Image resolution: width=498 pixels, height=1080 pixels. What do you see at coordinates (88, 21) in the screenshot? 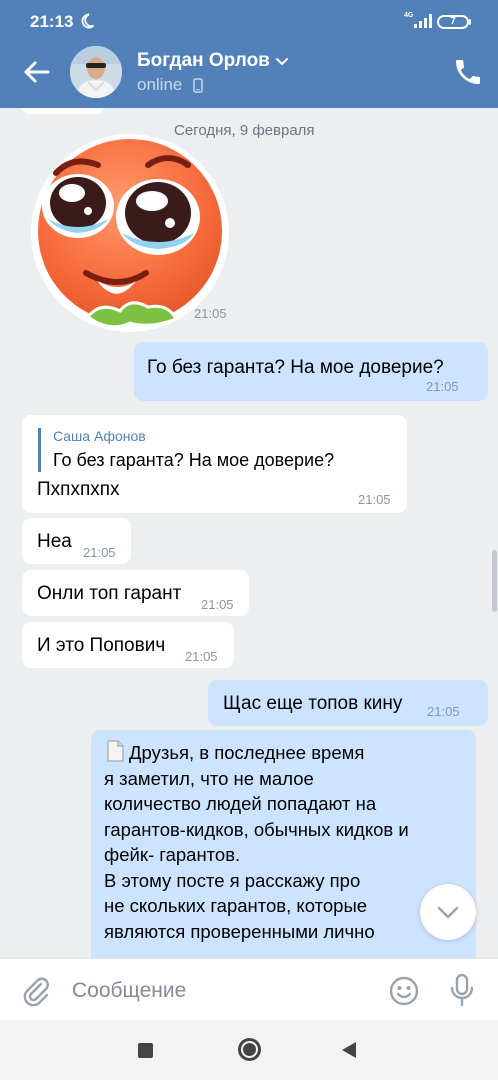
I see `do-not-disturb-moon-icon` at bounding box center [88, 21].